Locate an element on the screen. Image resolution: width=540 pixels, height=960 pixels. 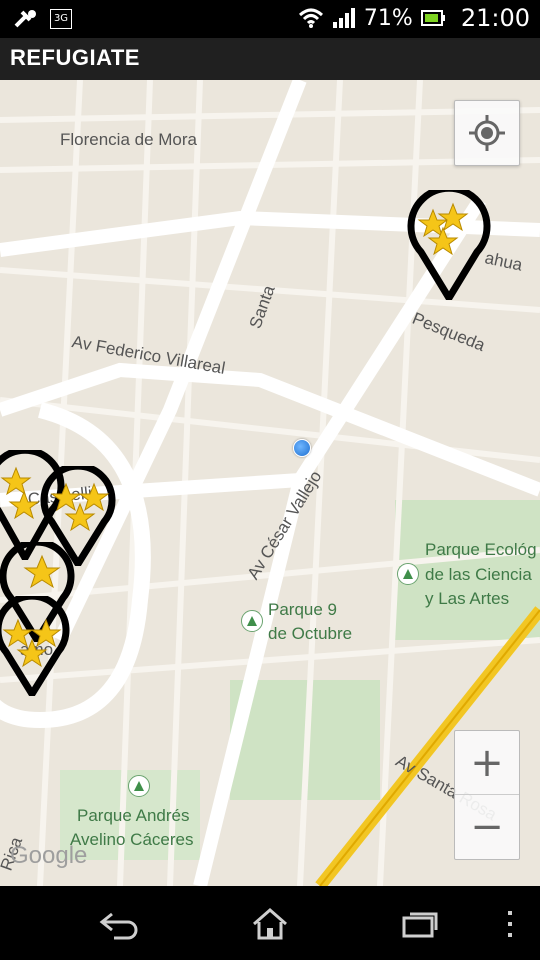
park-ecologico-2: de las Ciencia is located at coordinates (478, 574).